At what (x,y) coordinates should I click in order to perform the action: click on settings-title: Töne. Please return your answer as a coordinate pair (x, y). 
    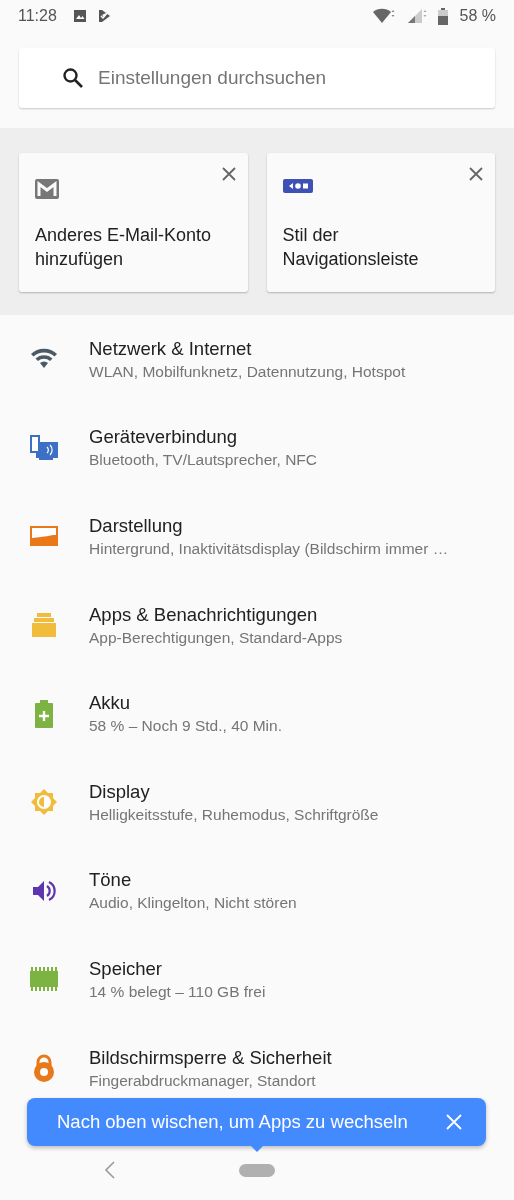
    Looking at the image, I should click on (111, 880).